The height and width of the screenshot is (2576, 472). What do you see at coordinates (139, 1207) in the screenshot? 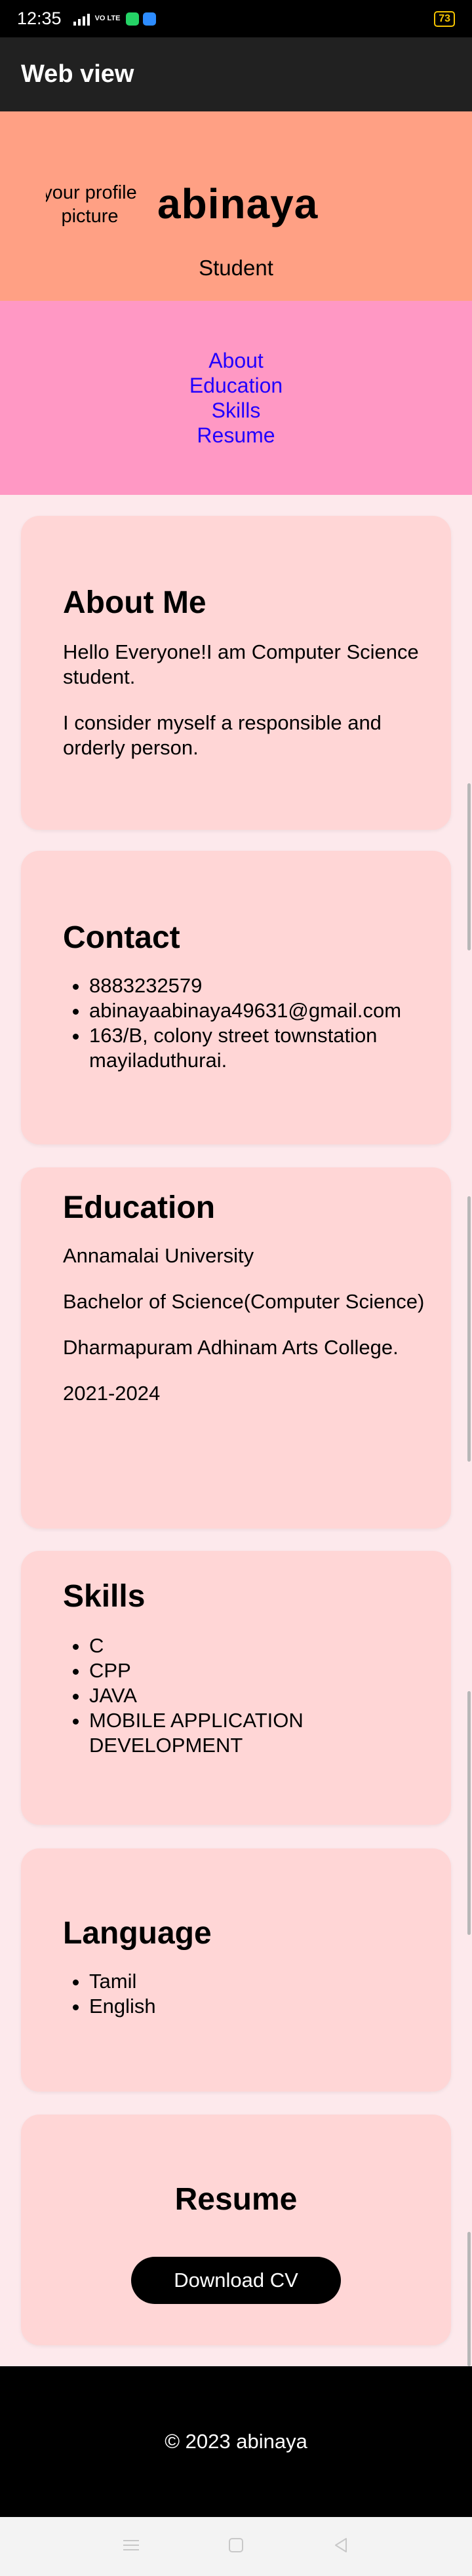
I see `education-heading: Education` at bounding box center [139, 1207].